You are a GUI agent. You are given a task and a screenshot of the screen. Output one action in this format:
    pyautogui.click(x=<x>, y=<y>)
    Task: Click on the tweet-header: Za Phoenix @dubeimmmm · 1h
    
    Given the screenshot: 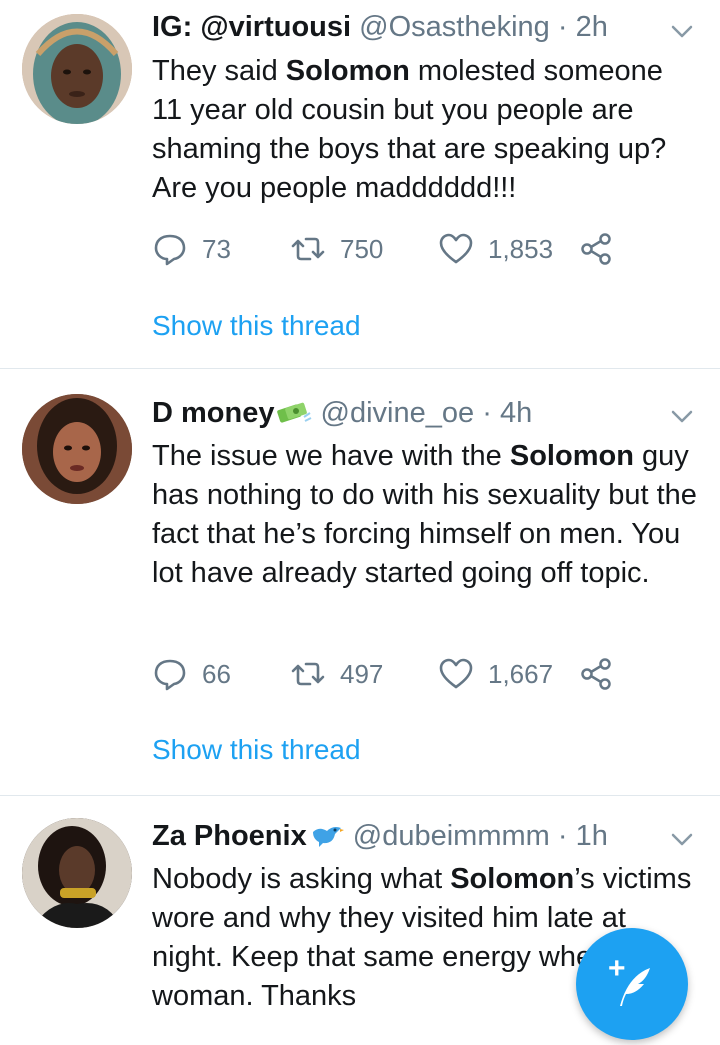 What is the action you would take?
    pyautogui.click(x=380, y=836)
    